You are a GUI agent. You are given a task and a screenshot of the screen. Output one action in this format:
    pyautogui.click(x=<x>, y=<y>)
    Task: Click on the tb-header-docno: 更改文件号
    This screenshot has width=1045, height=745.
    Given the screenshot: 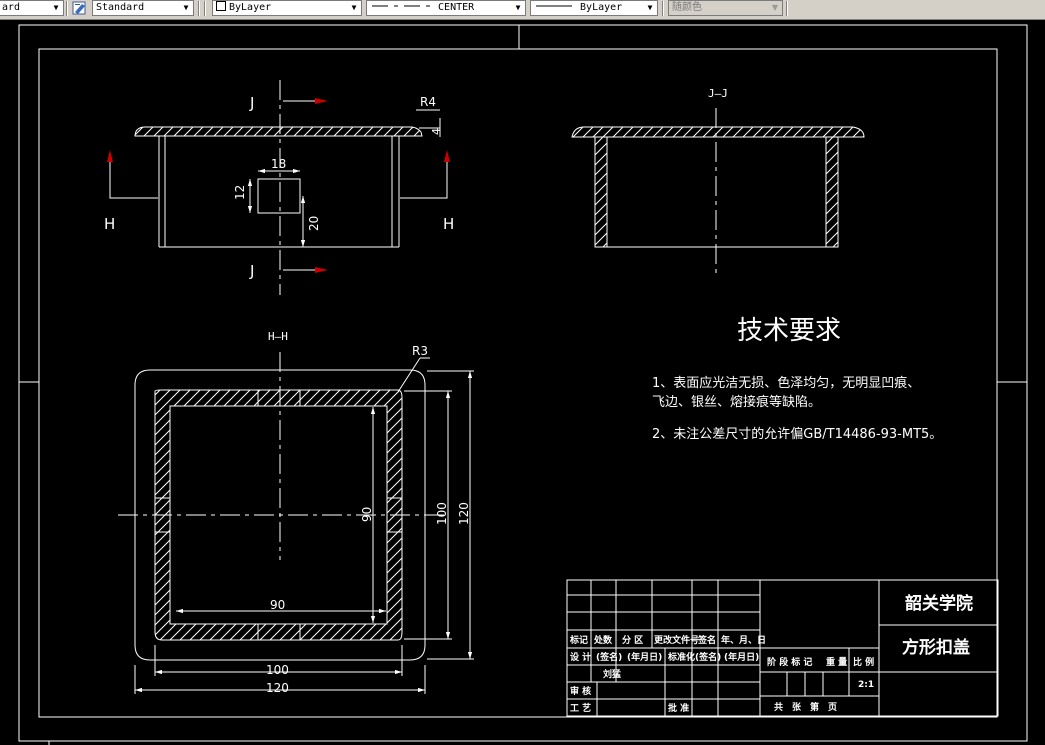 What is the action you would take?
    pyautogui.click(x=676, y=640)
    